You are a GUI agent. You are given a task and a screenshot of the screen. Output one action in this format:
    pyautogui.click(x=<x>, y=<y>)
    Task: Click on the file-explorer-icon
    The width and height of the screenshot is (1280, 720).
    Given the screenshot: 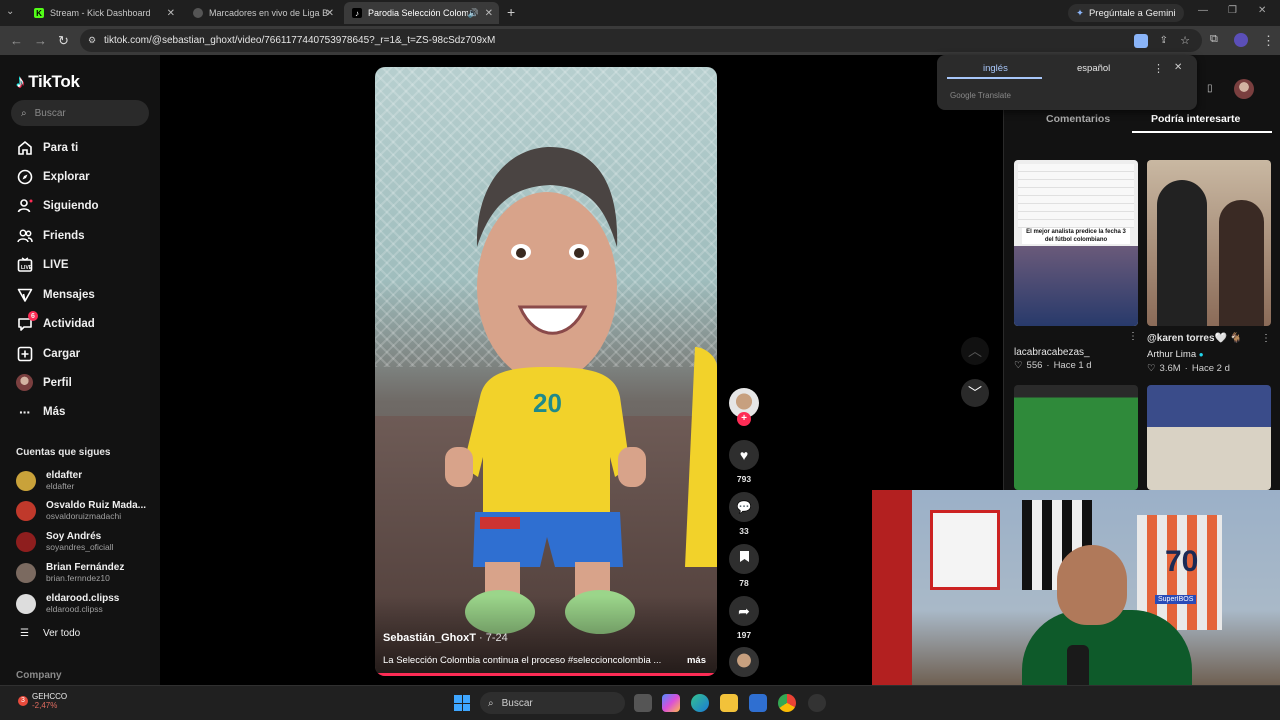 What is the action you would take?
    pyautogui.click(x=729, y=703)
    